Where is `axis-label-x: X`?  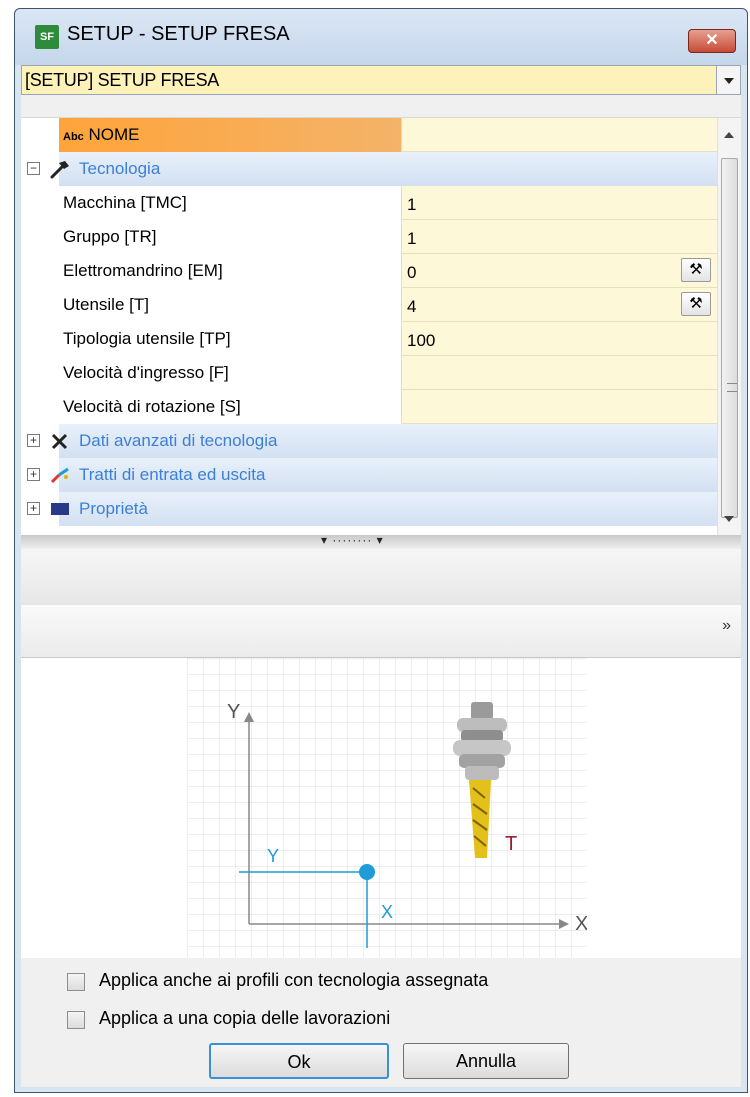
axis-label-x: X is located at coordinates (581, 924).